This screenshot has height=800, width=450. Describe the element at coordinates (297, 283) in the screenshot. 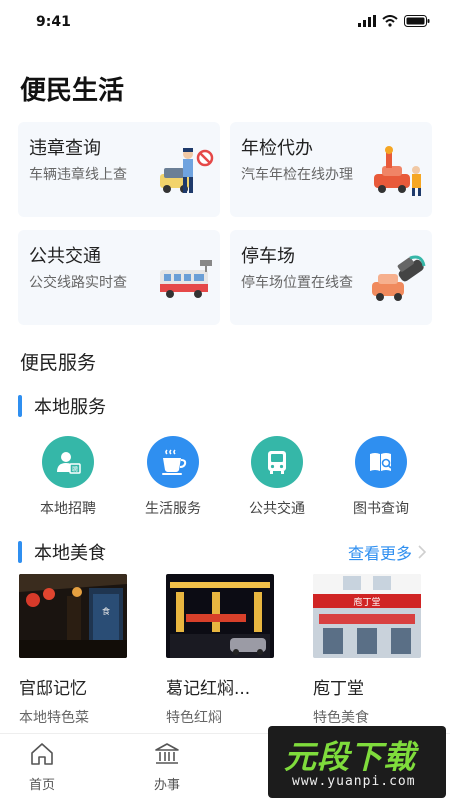

I see `card-subtitle: 停车场位置在线查` at that location.